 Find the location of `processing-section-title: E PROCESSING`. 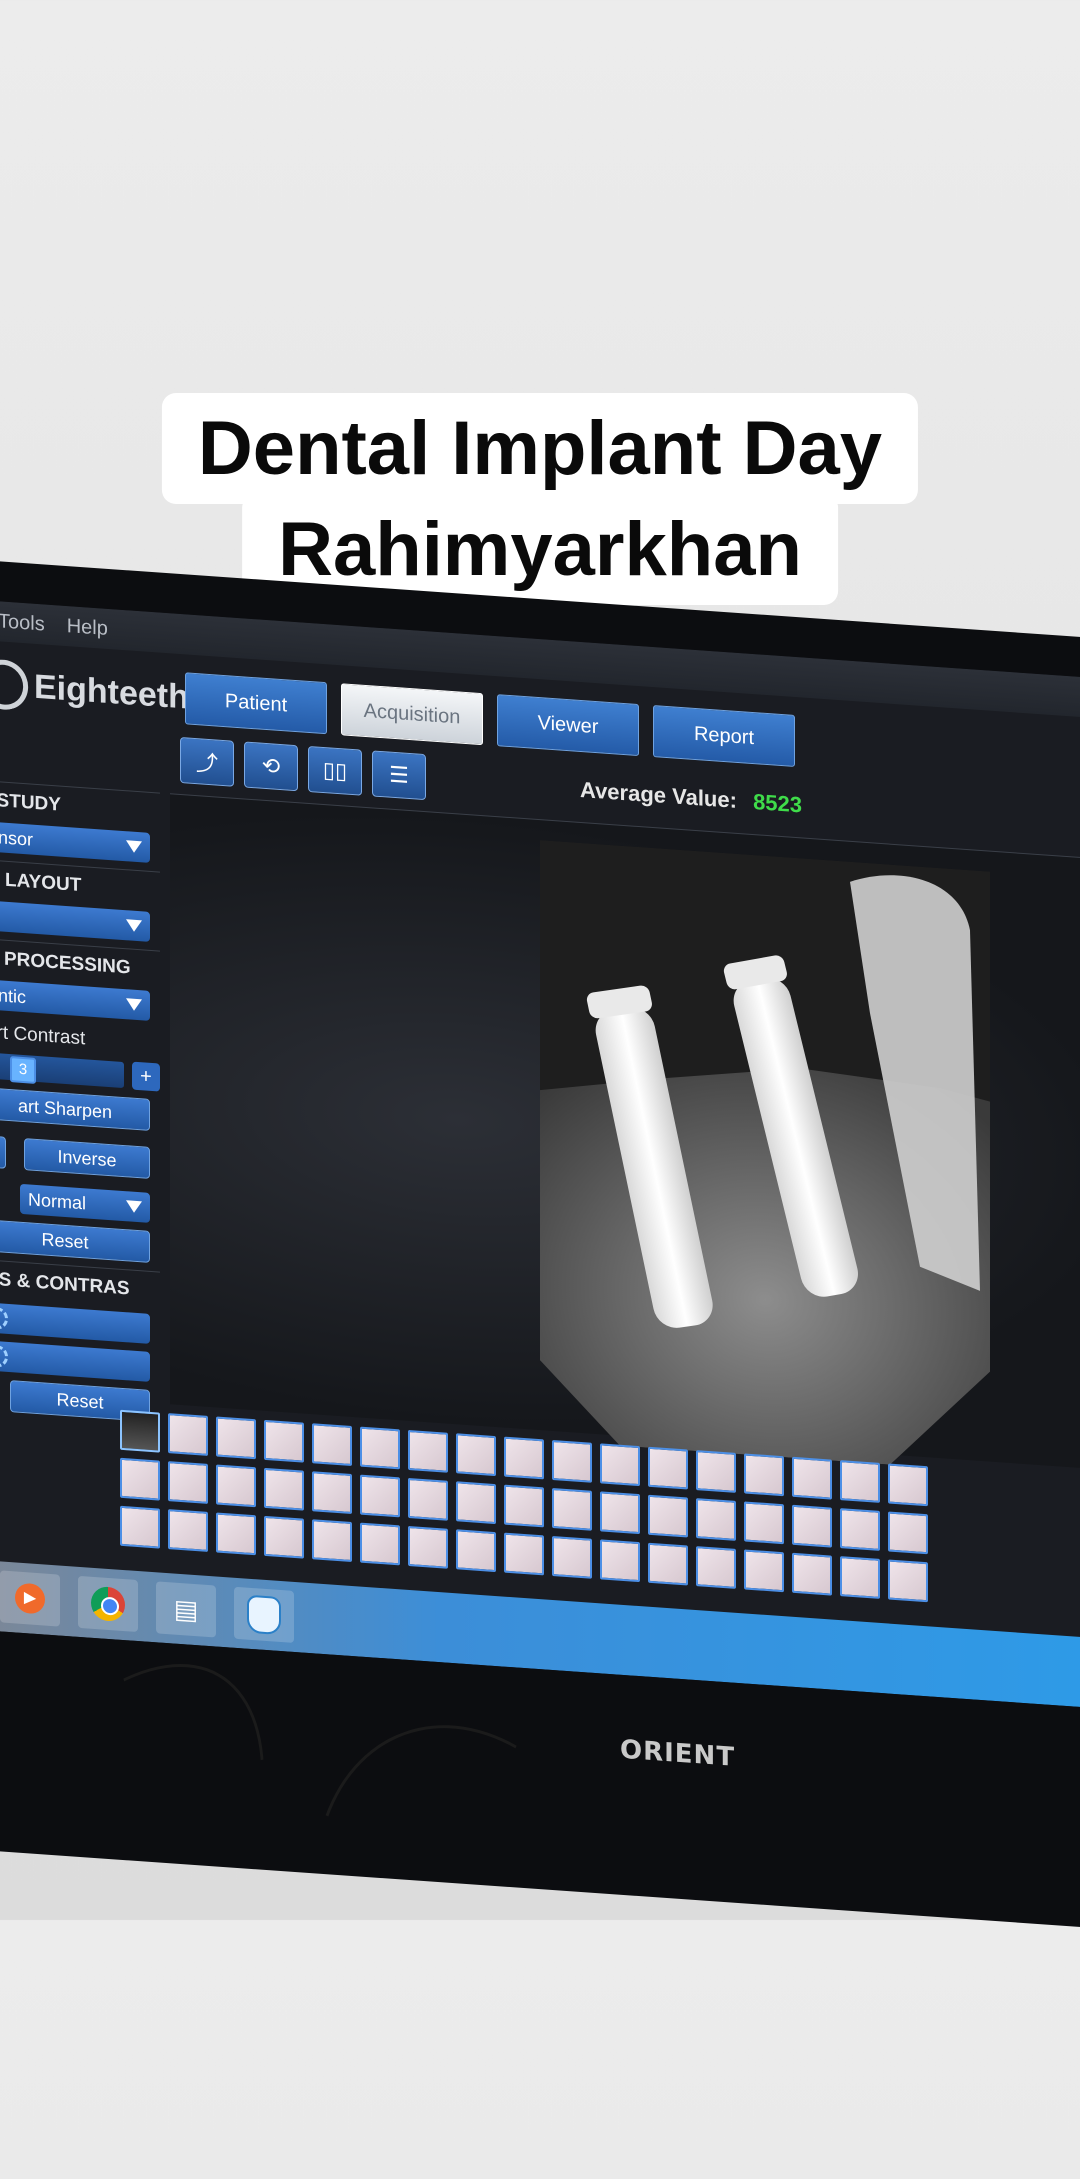

processing-section-title: E PROCESSING is located at coordinates (80, 962).